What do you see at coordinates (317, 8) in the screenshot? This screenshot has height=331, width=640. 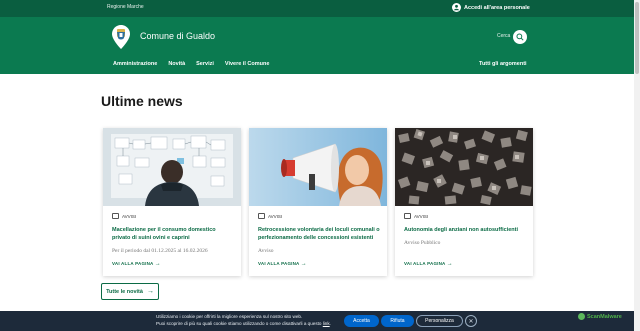 I see `top-bar: Regione Marche Accedi all'area personale` at bounding box center [317, 8].